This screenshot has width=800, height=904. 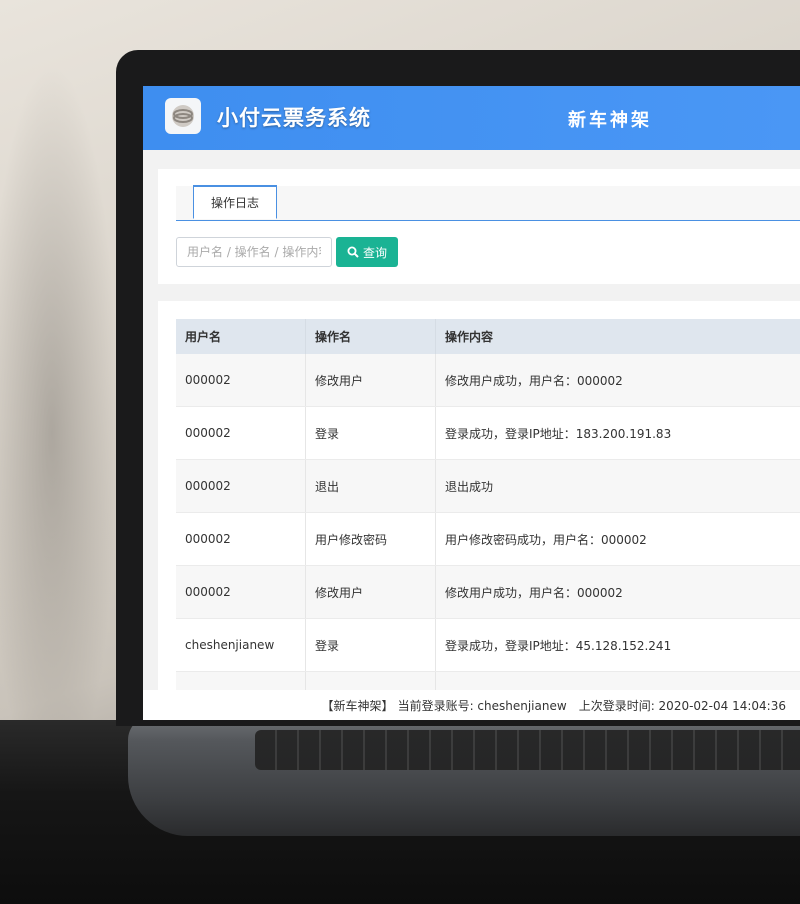 I want to click on table-row: 000002 退出 退出成功, so click(x=488, y=486).